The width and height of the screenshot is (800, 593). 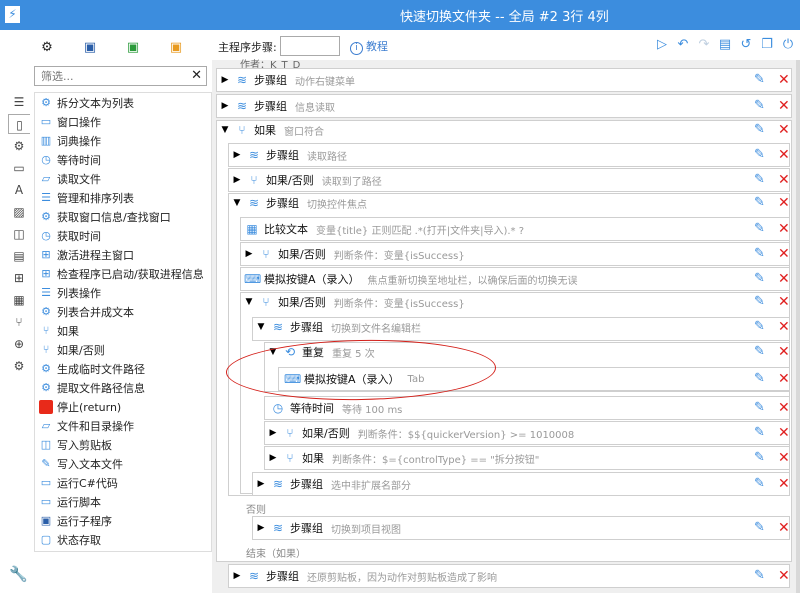 What do you see at coordinates (333, 484) in the screenshot?
I see `step-row: ▶ ≋ 步骤组 选中非扩展名部分` at bounding box center [333, 484].